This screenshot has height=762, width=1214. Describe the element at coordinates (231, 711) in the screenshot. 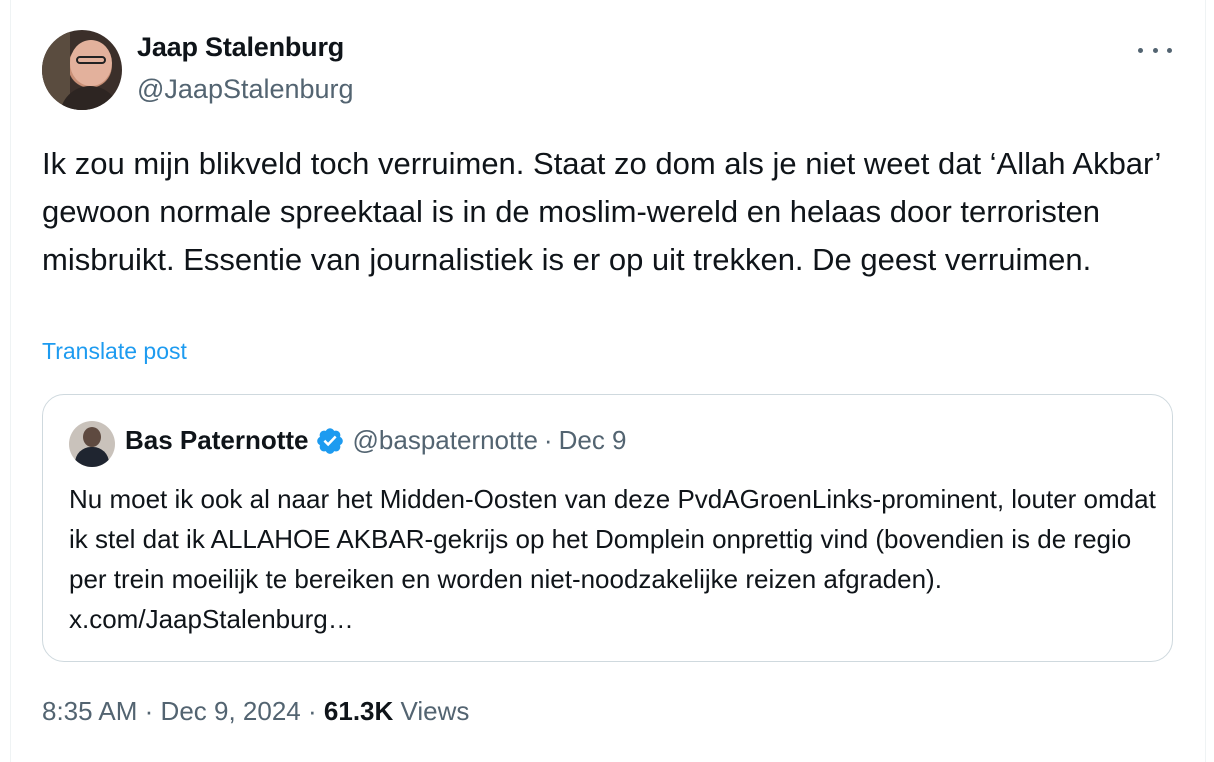

I see `post-date: Dec 9, 2024` at that location.